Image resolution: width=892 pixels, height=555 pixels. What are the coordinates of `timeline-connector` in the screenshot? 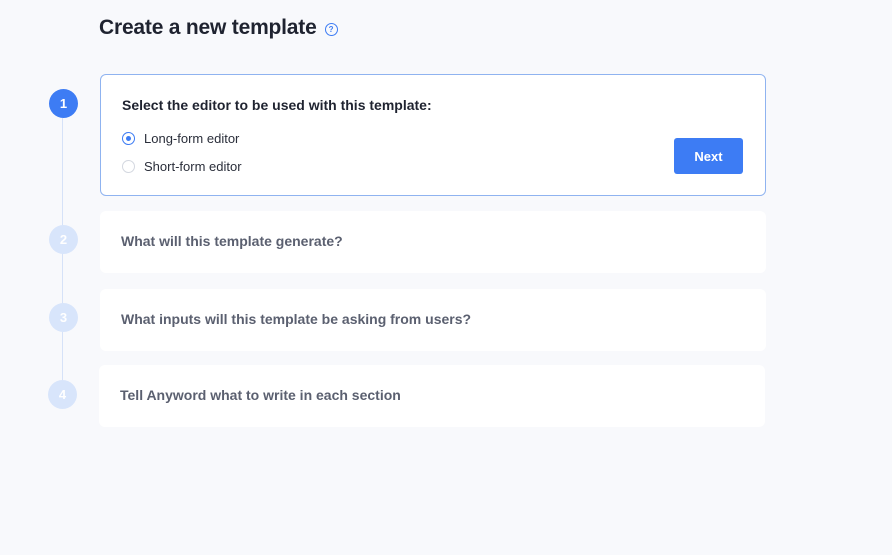 It's located at (62, 257).